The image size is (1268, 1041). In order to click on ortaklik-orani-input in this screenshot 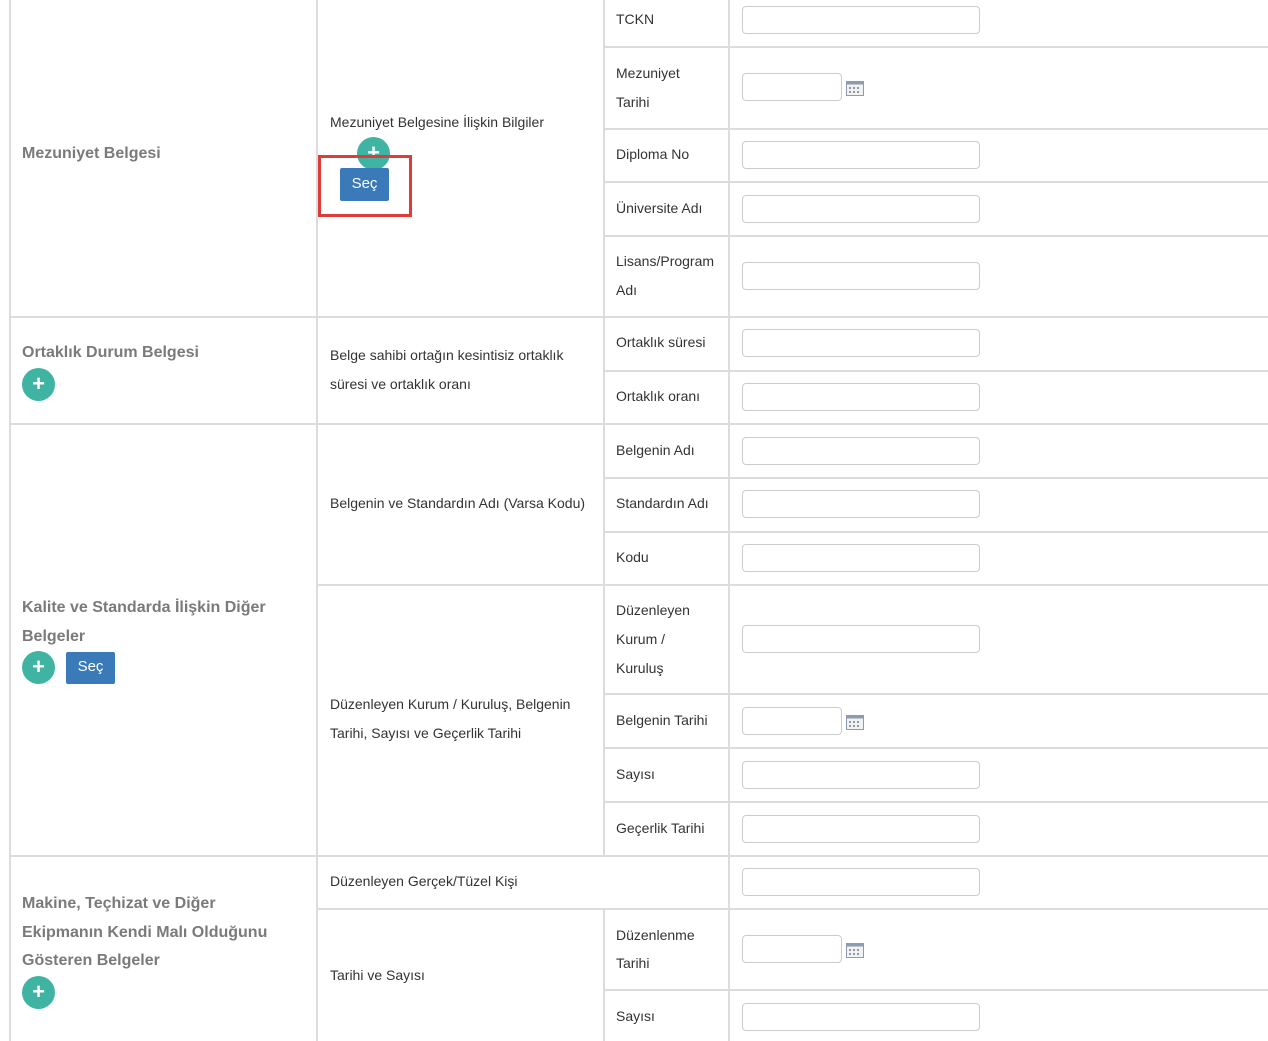, I will do `click(861, 397)`.